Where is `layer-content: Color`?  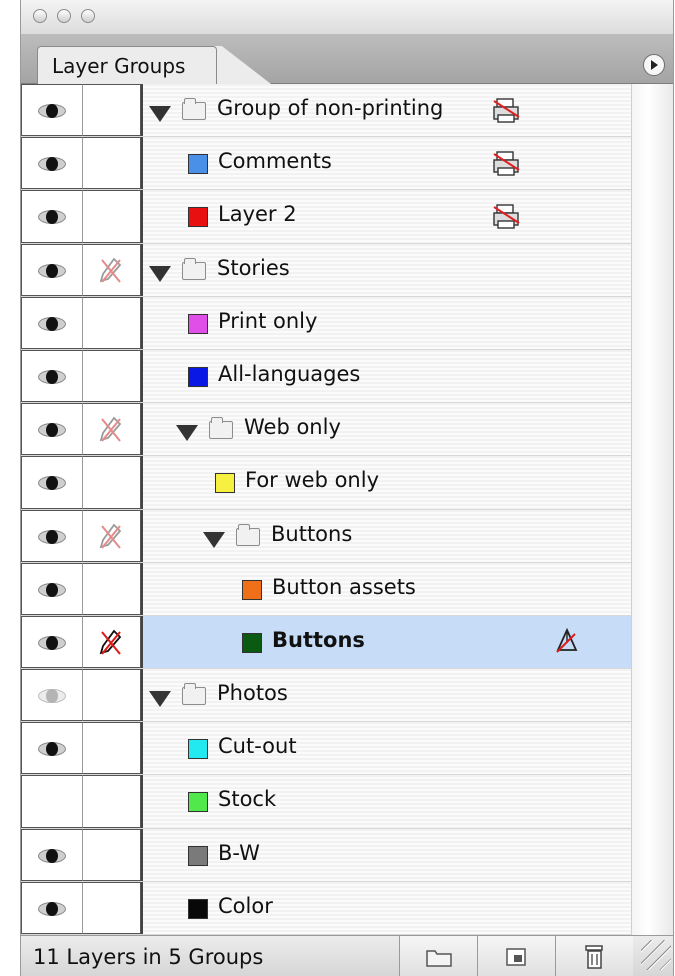 layer-content: Color is located at coordinates (387, 908).